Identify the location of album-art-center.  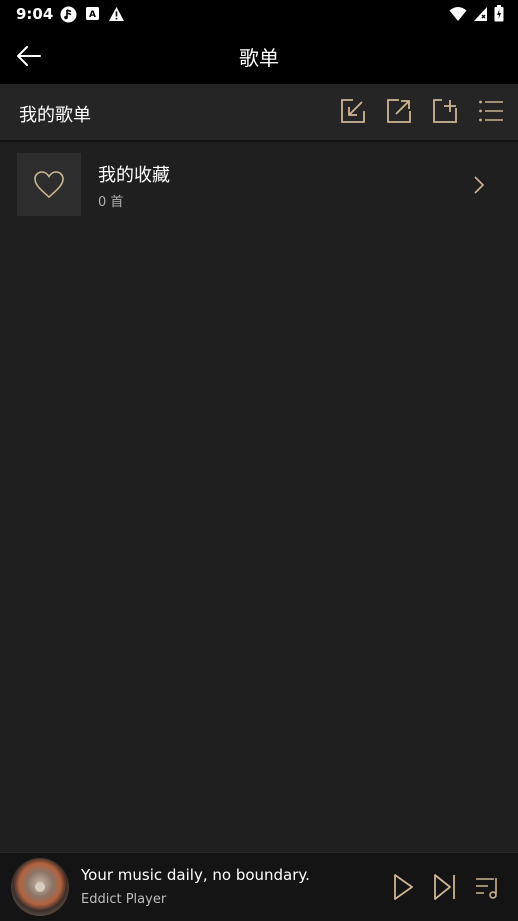
(40, 887).